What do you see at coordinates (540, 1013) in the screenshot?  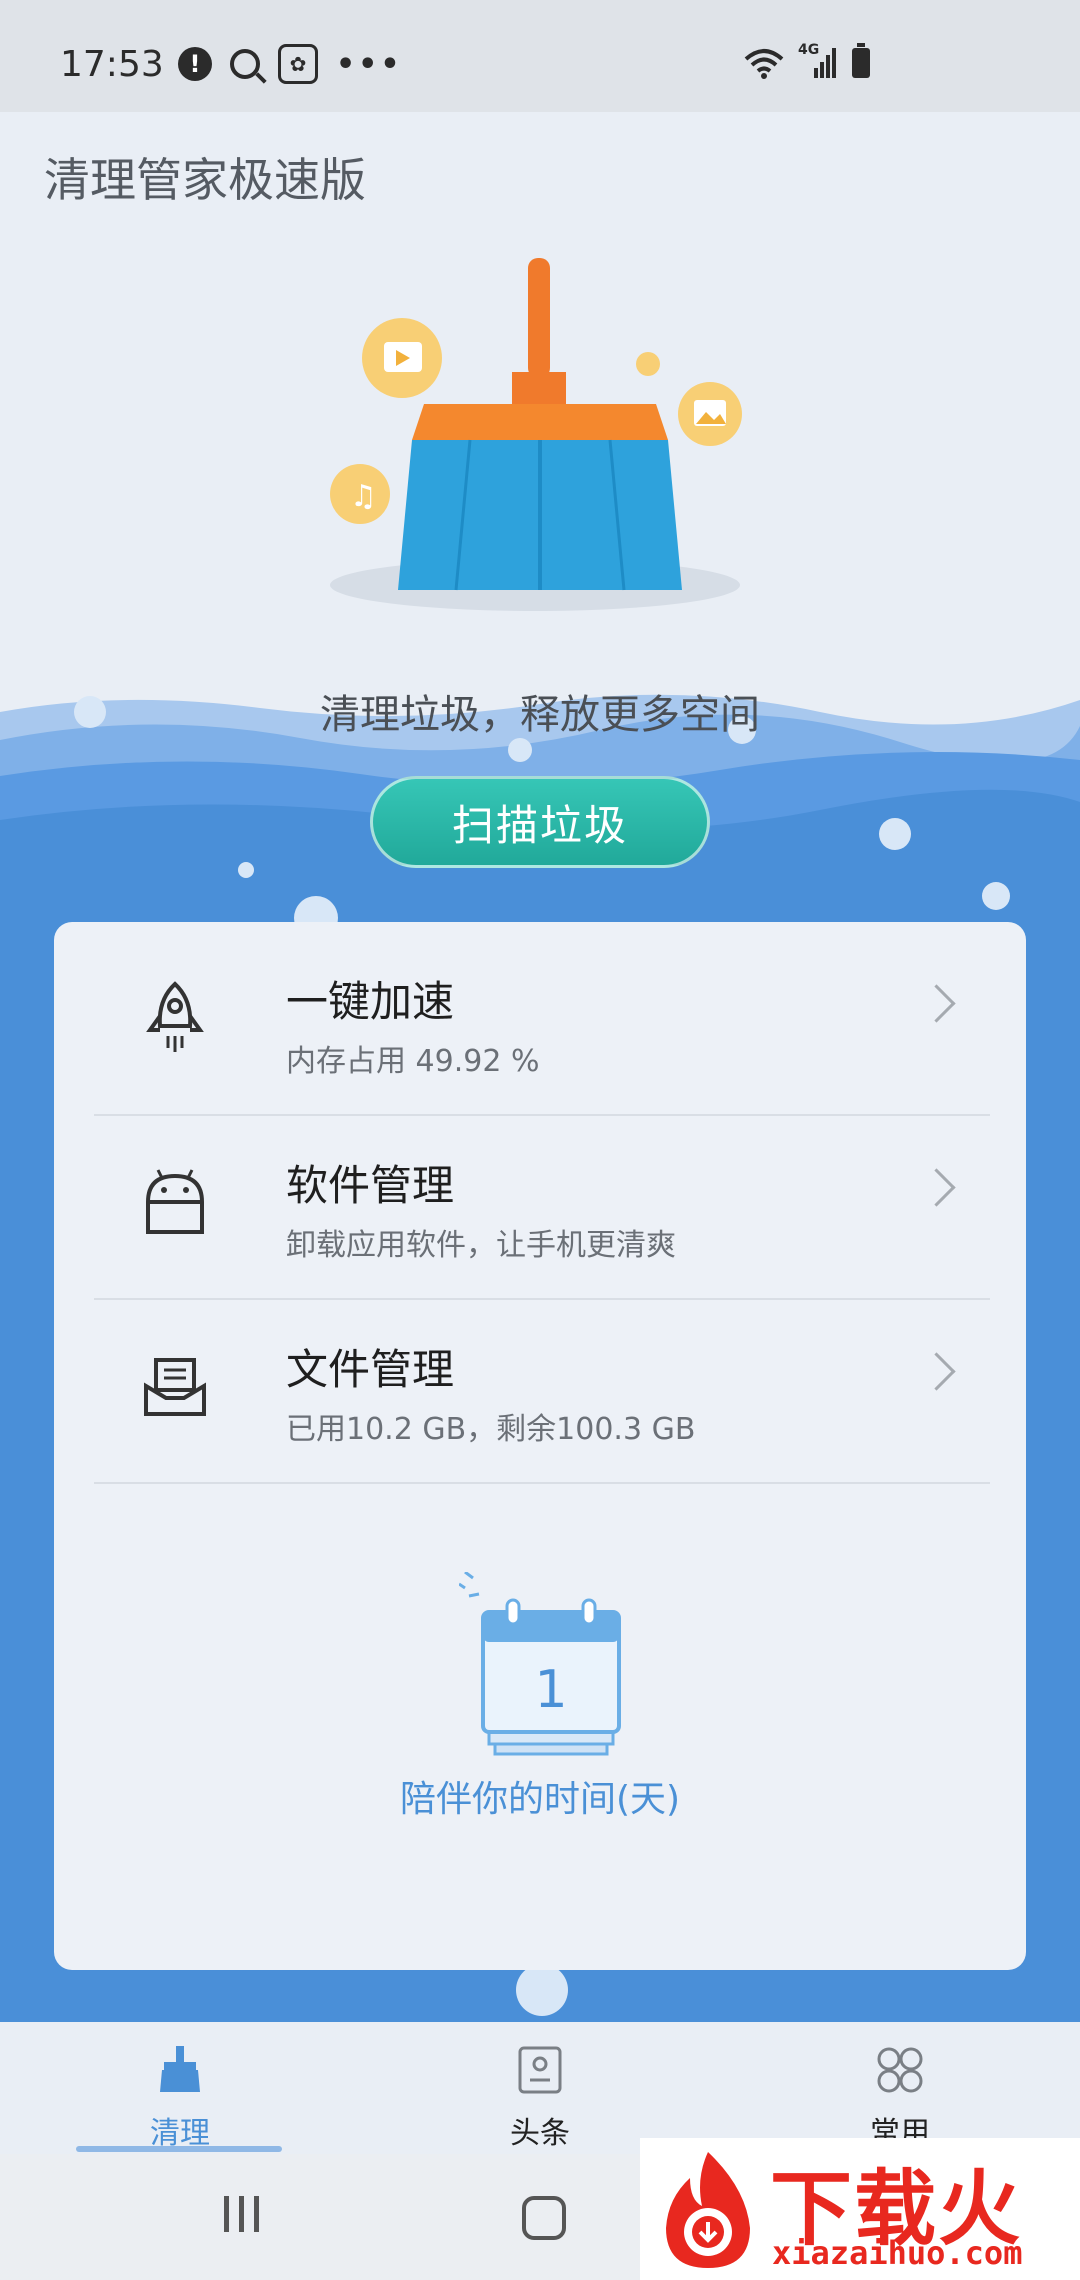 I see `feature-row-speedup: 一键加速 内存占用 49.92 %` at bounding box center [540, 1013].